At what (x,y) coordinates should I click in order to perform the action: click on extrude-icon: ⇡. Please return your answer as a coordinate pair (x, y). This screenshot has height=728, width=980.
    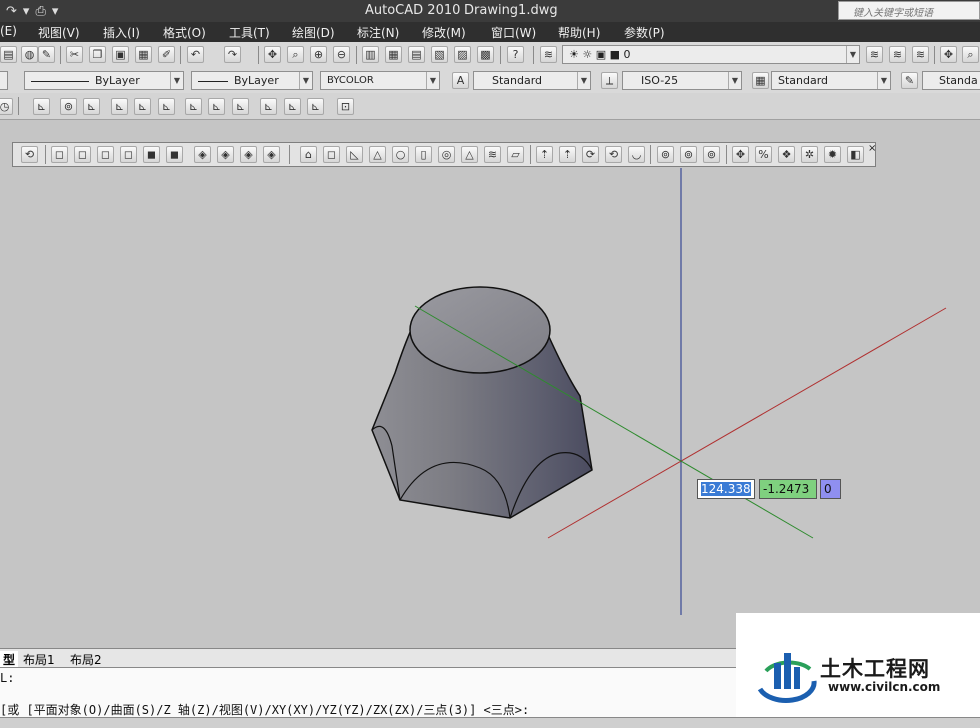
    Looking at the image, I should click on (544, 154).